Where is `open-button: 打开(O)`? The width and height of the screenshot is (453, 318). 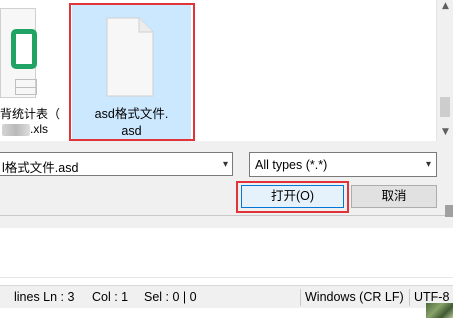 open-button: 打开(O) is located at coordinates (292, 196).